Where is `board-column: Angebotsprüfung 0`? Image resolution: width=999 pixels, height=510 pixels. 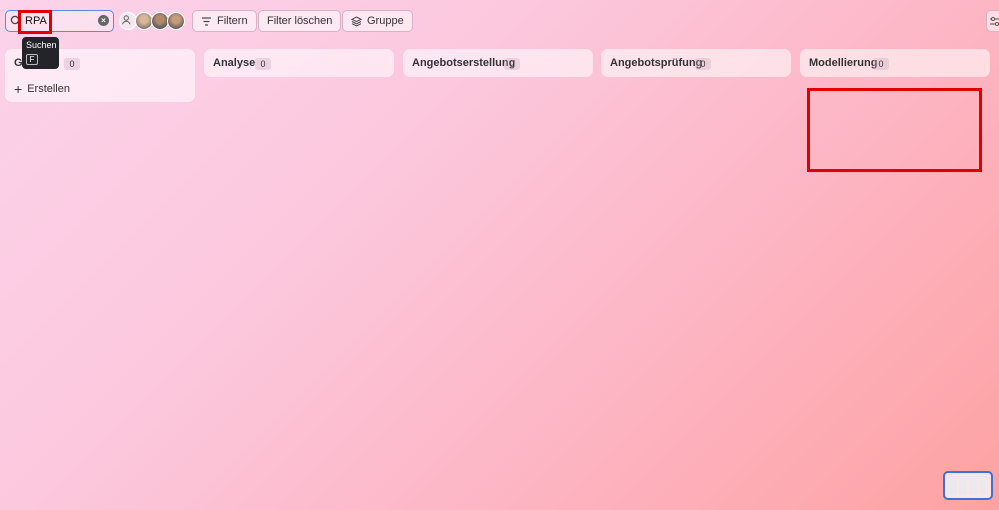
board-column: Angebotsprüfung 0 is located at coordinates (696, 63).